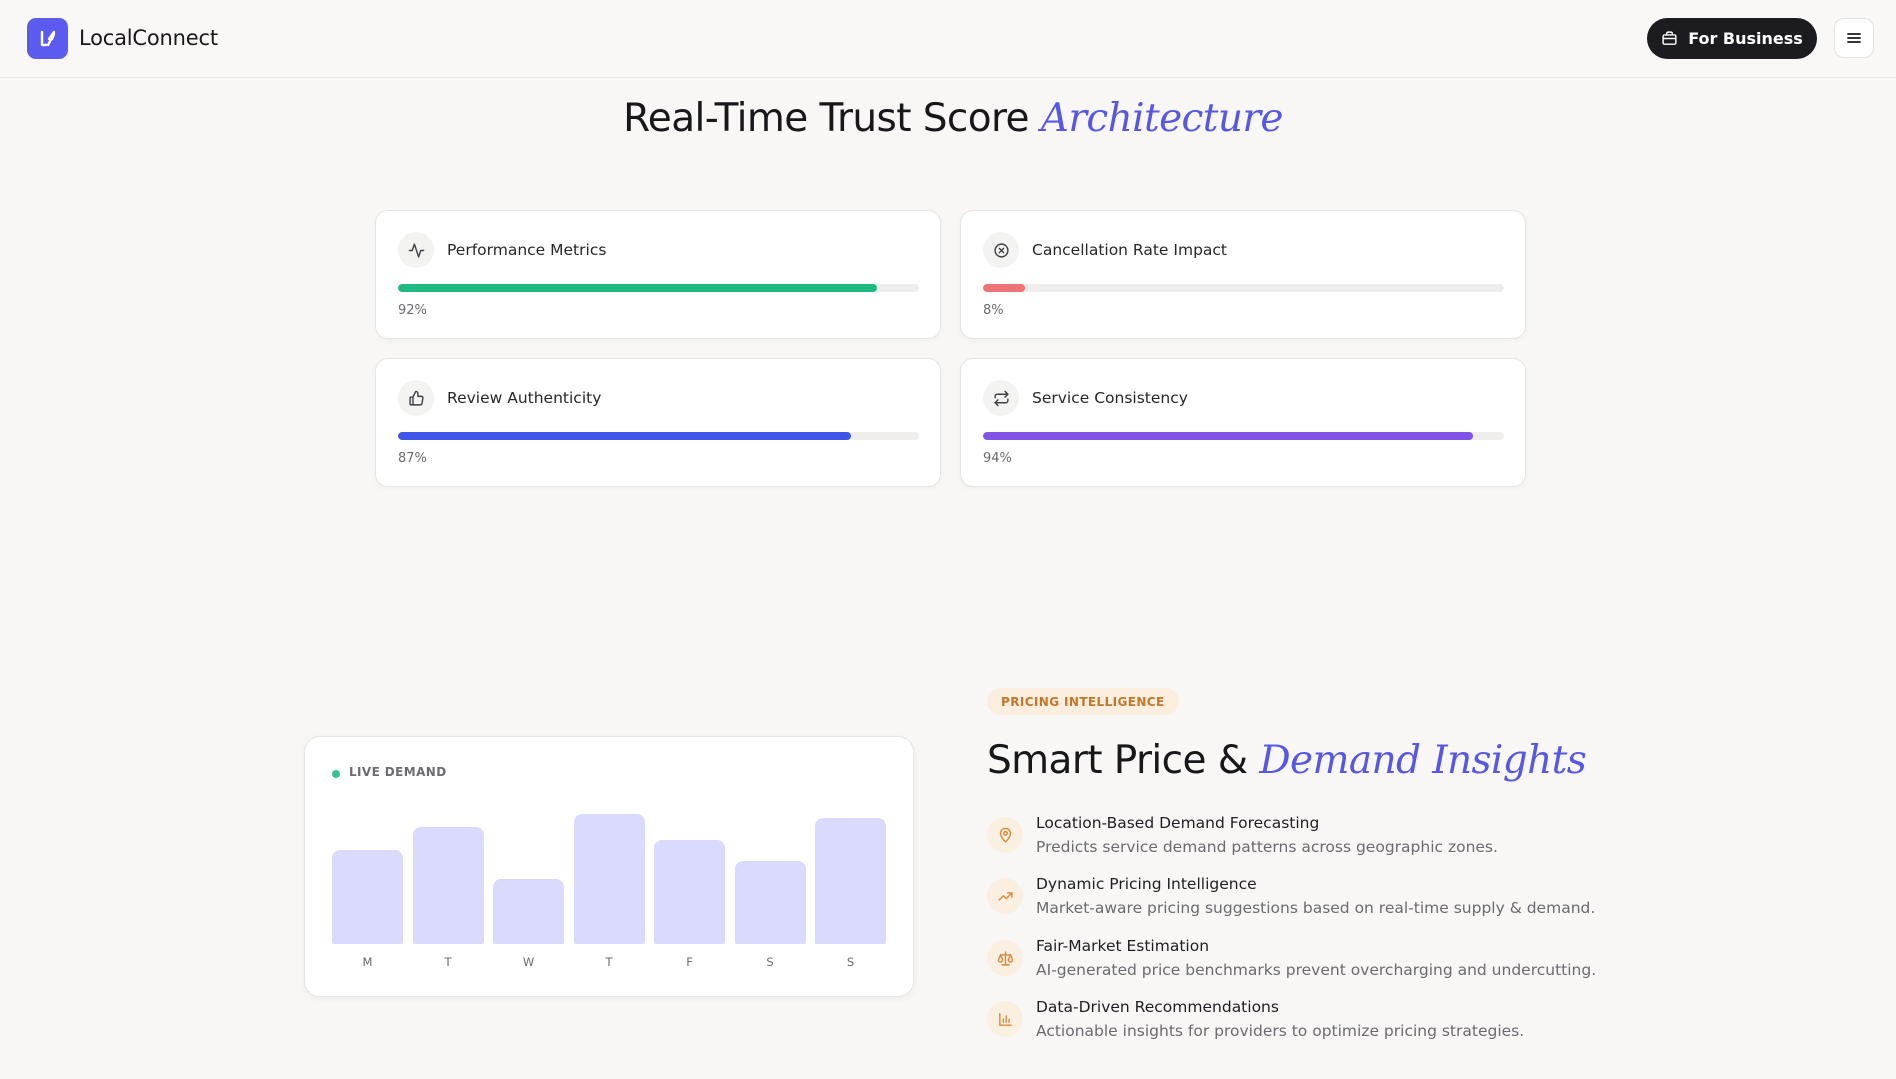  Describe the element at coordinates (1005, 835) in the screenshot. I see `map-pin-icon` at that location.